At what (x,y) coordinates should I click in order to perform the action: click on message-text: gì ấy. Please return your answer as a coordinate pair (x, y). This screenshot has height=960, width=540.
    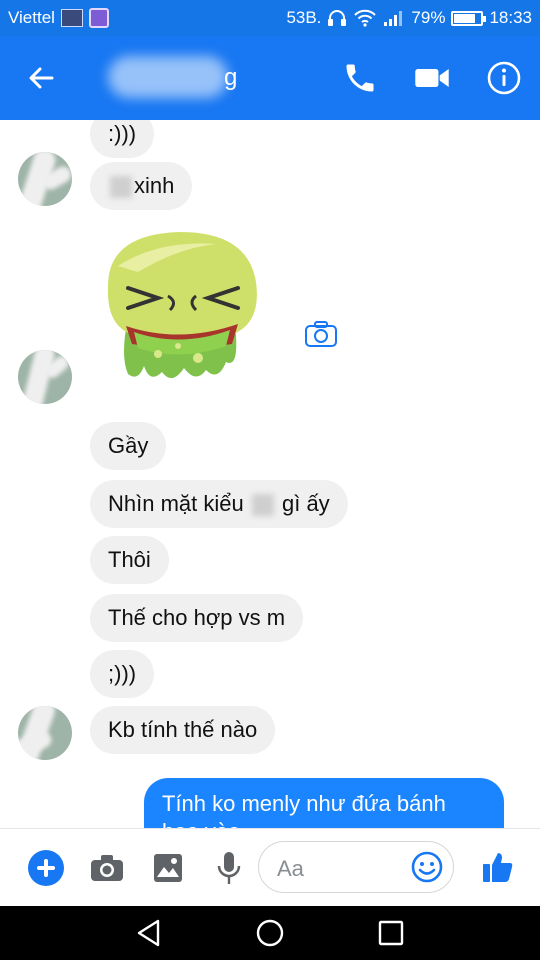
    Looking at the image, I should click on (305, 503).